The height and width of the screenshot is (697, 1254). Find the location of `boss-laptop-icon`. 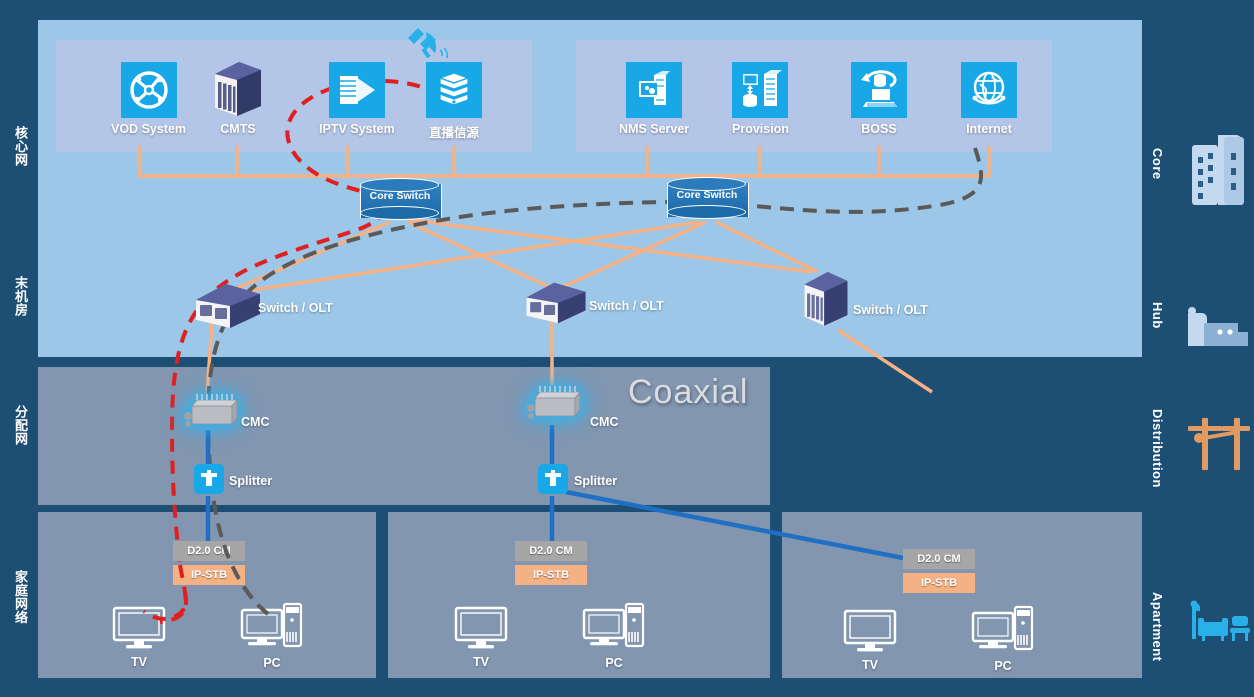

boss-laptop-icon is located at coordinates (879, 90).